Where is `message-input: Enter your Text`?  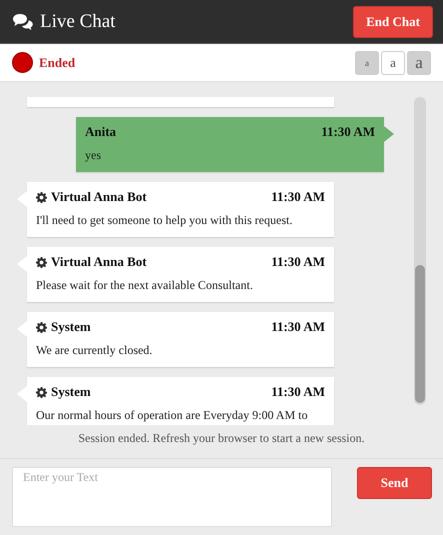
message-input: Enter your Text is located at coordinates (172, 497).